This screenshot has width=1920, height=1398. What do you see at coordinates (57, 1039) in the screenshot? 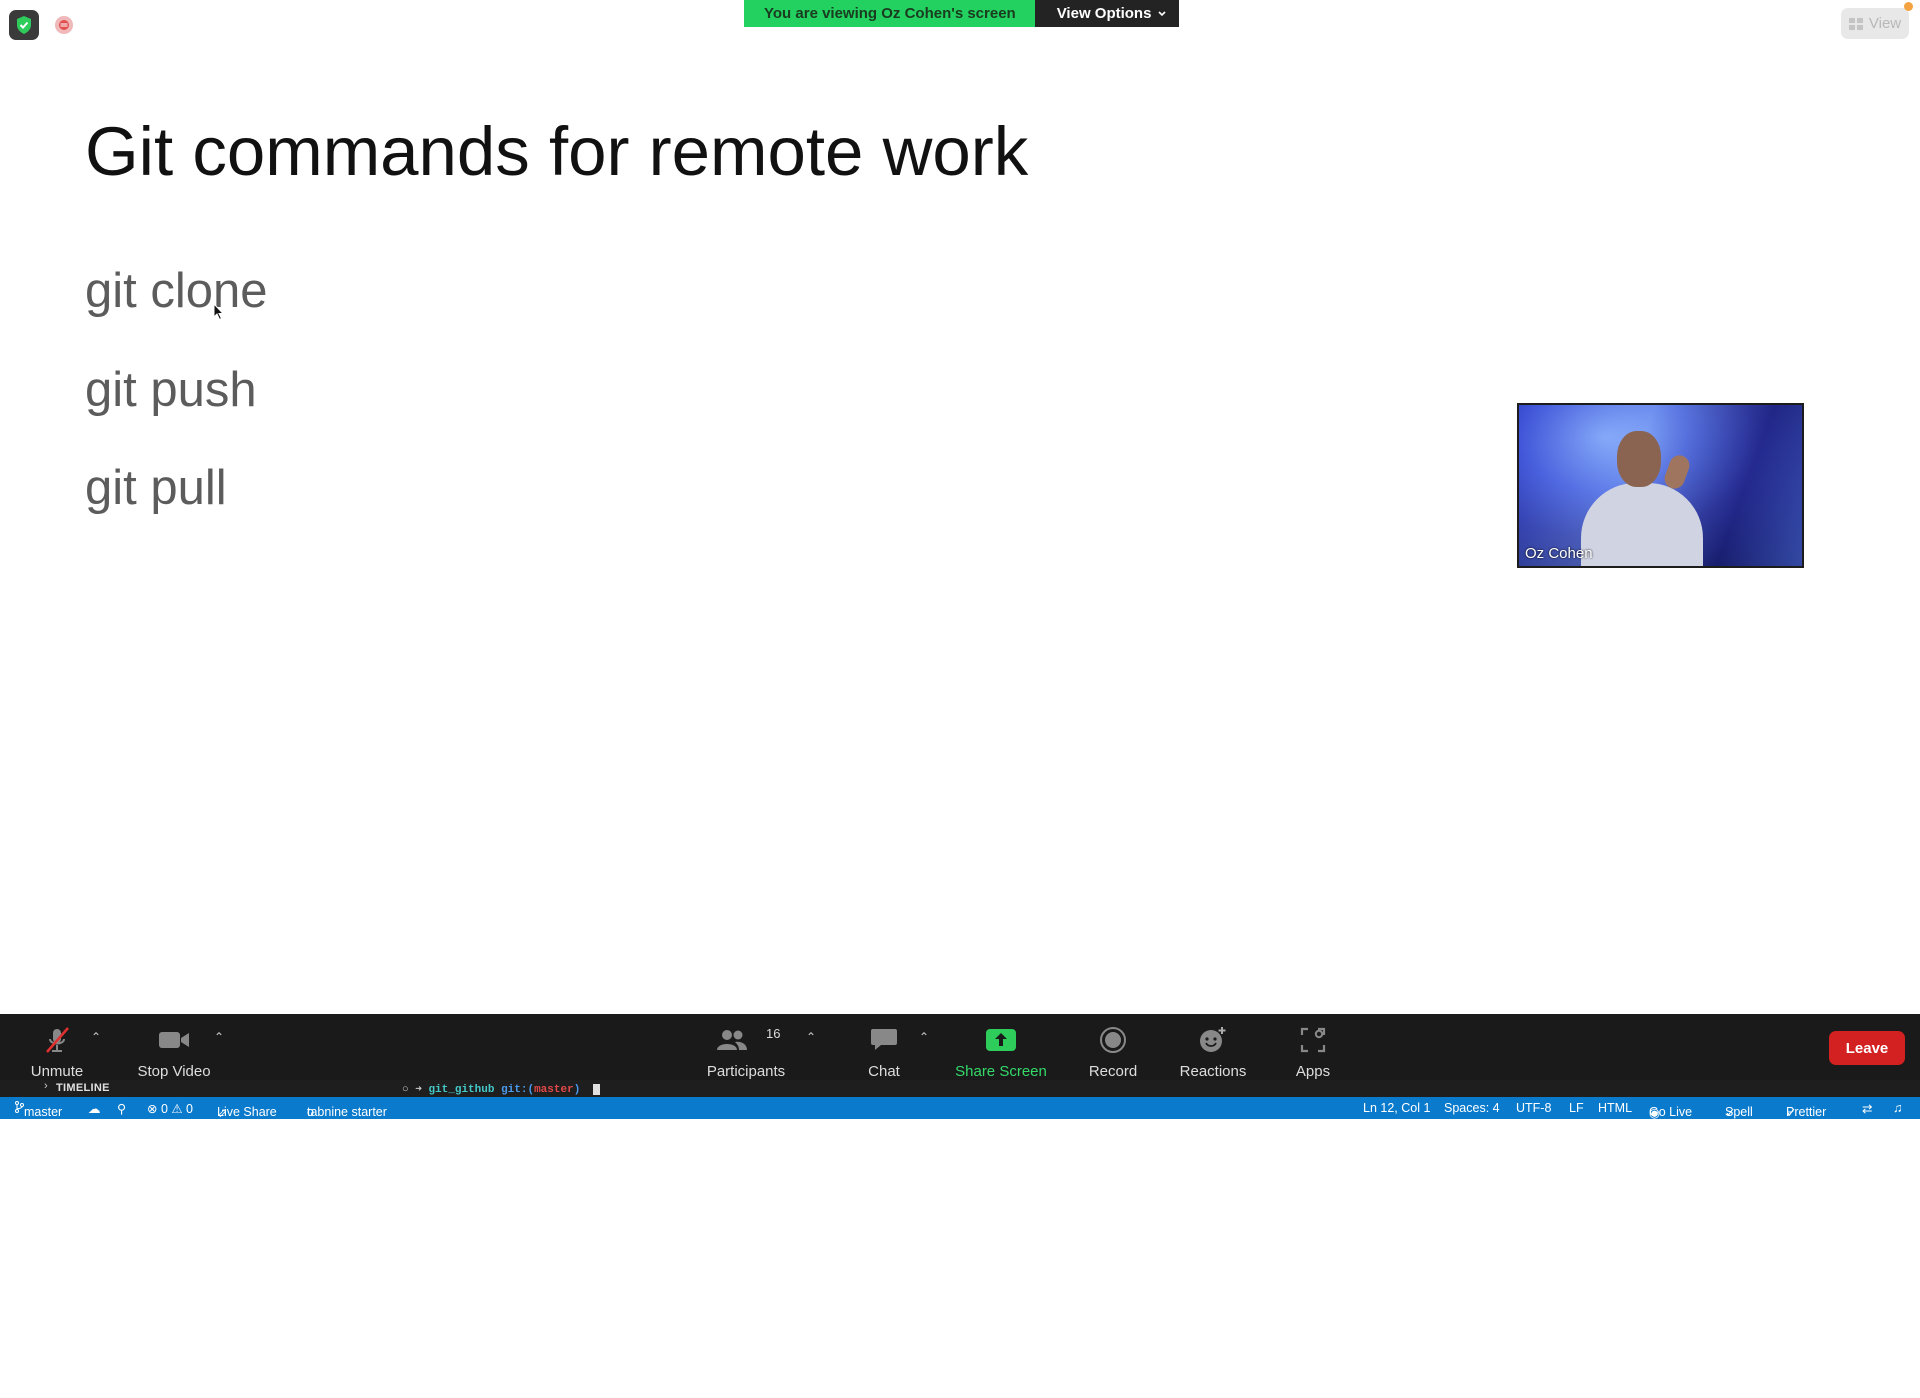
I see `microphone-muted-icon` at bounding box center [57, 1039].